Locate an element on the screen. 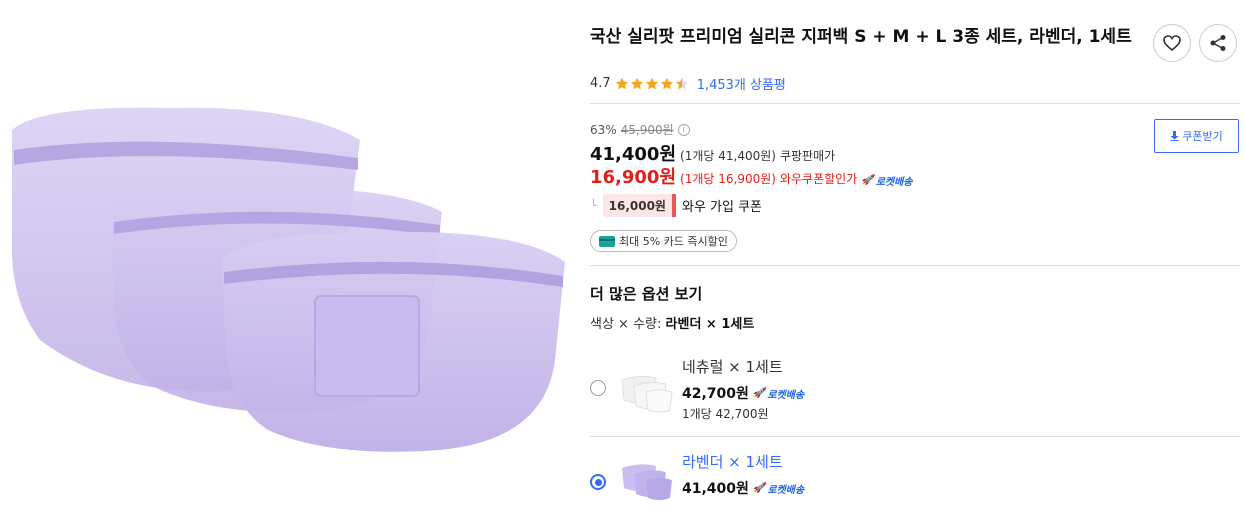 This screenshot has width=1245, height=508. option-price-row: 42,700원 🚀 로켓배송 is located at coordinates (743, 393).